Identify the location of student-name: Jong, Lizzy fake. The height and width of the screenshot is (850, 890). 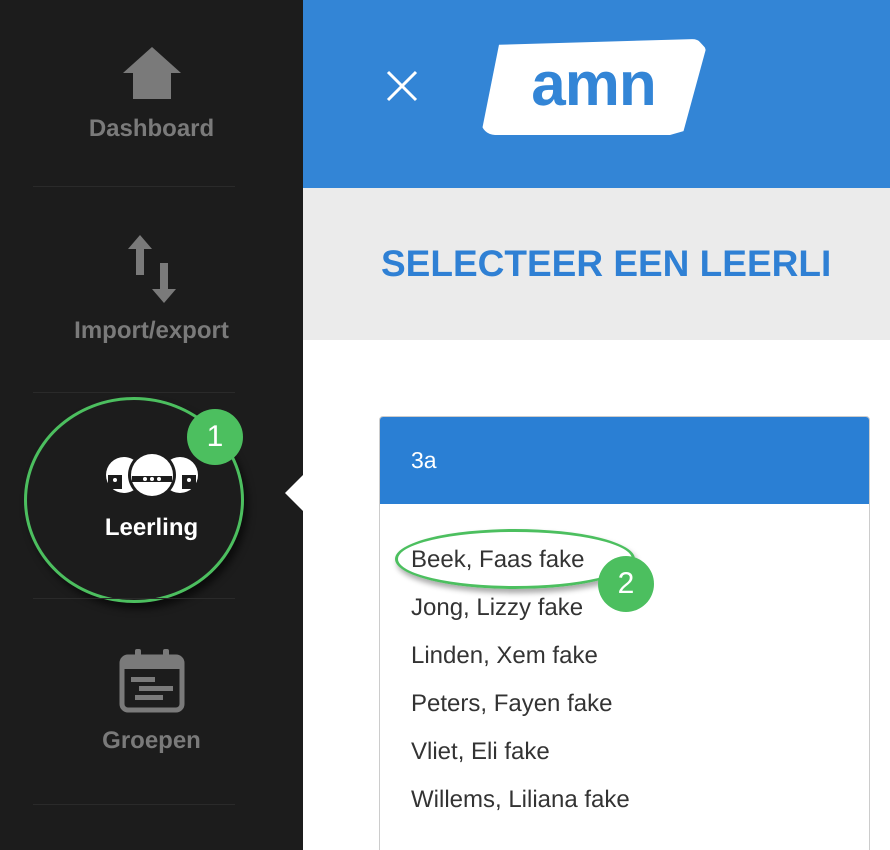
(497, 608).